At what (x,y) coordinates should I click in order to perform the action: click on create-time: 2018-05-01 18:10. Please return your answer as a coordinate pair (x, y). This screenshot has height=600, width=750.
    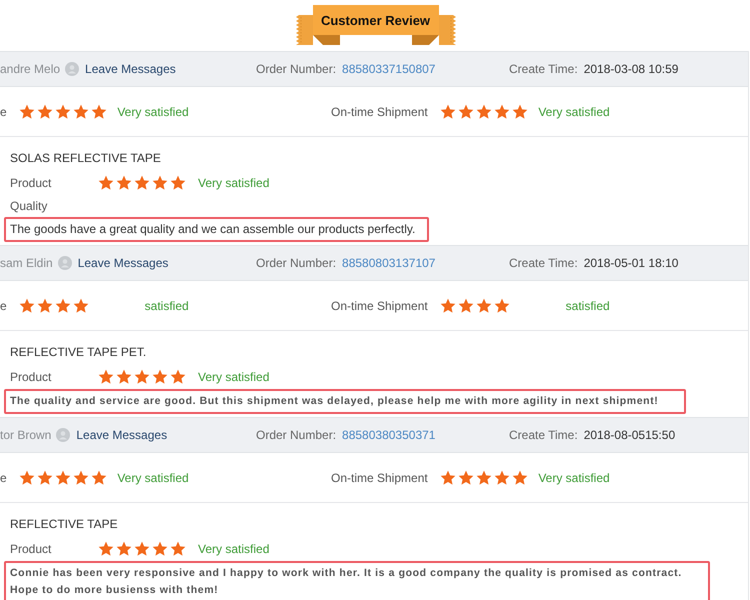
    Looking at the image, I should click on (631, 263).